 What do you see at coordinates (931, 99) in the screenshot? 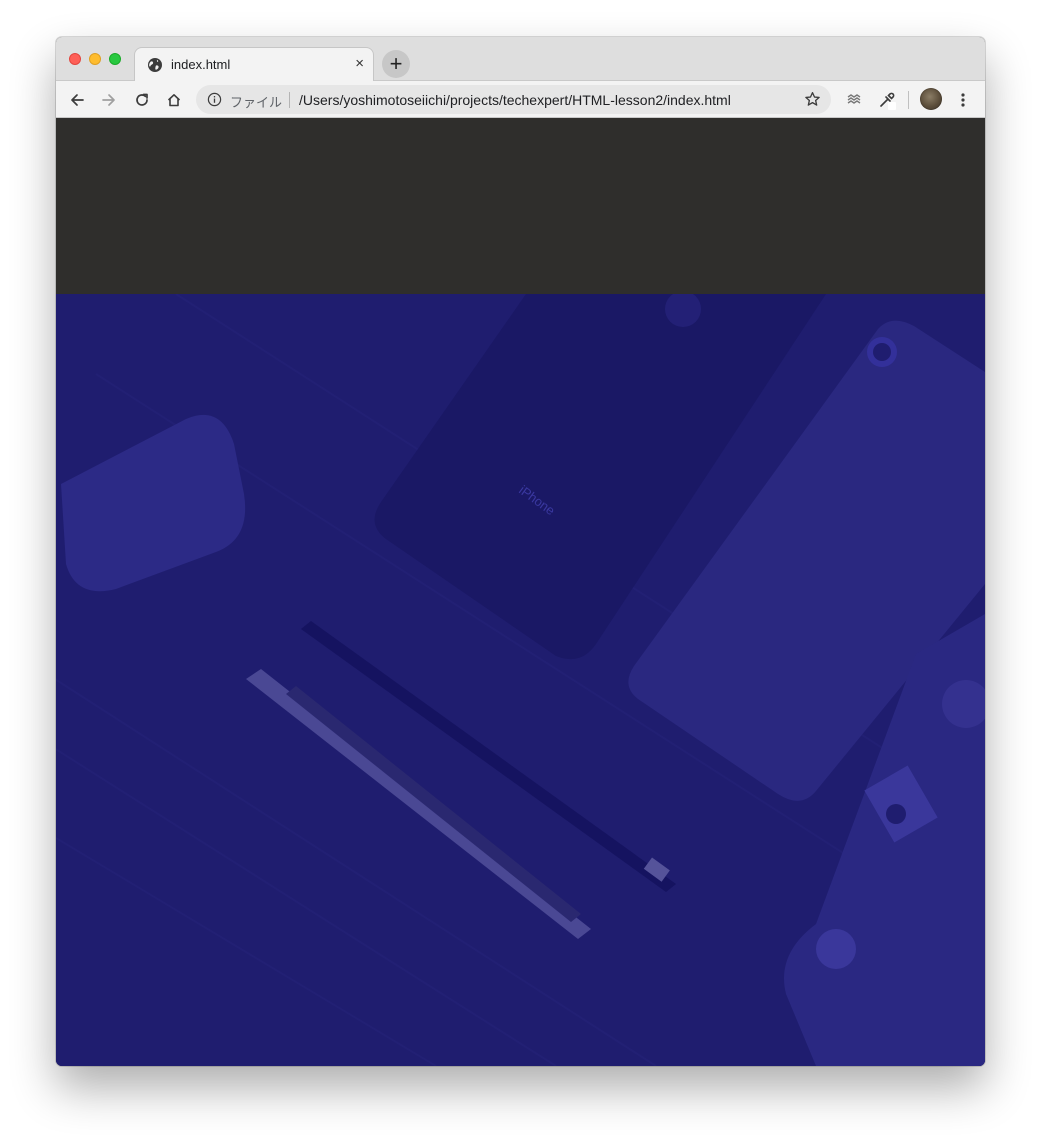
I see `profile-avatar` at bounding box center [931, 99].